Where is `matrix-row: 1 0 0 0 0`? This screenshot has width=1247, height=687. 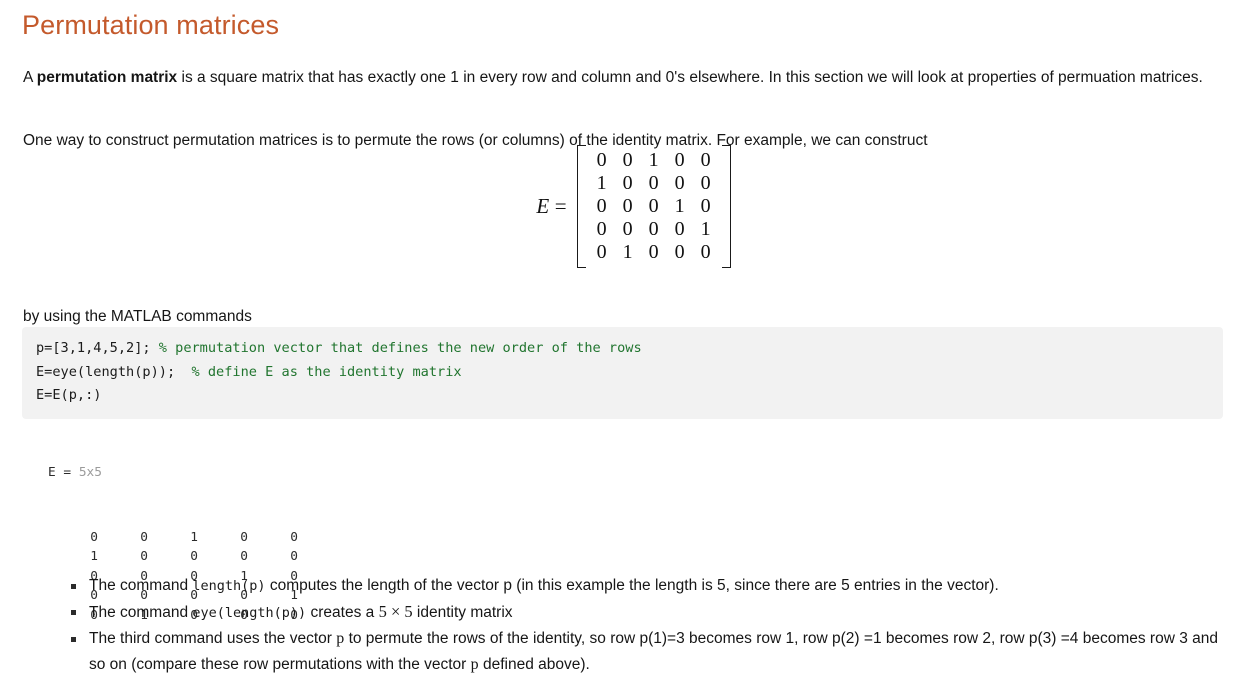
matrix-row: 1 0 0 0 0 is located at coordinates (654, 183).